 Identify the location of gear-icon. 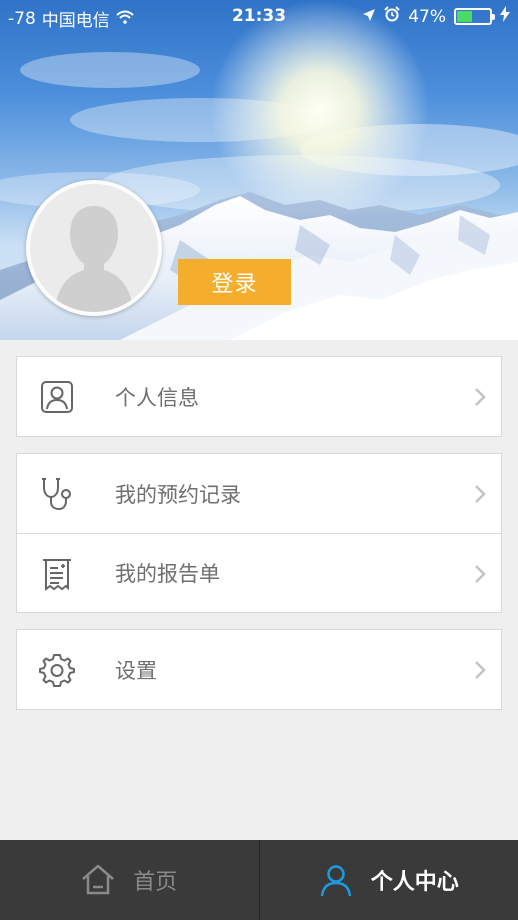
(57, 670).